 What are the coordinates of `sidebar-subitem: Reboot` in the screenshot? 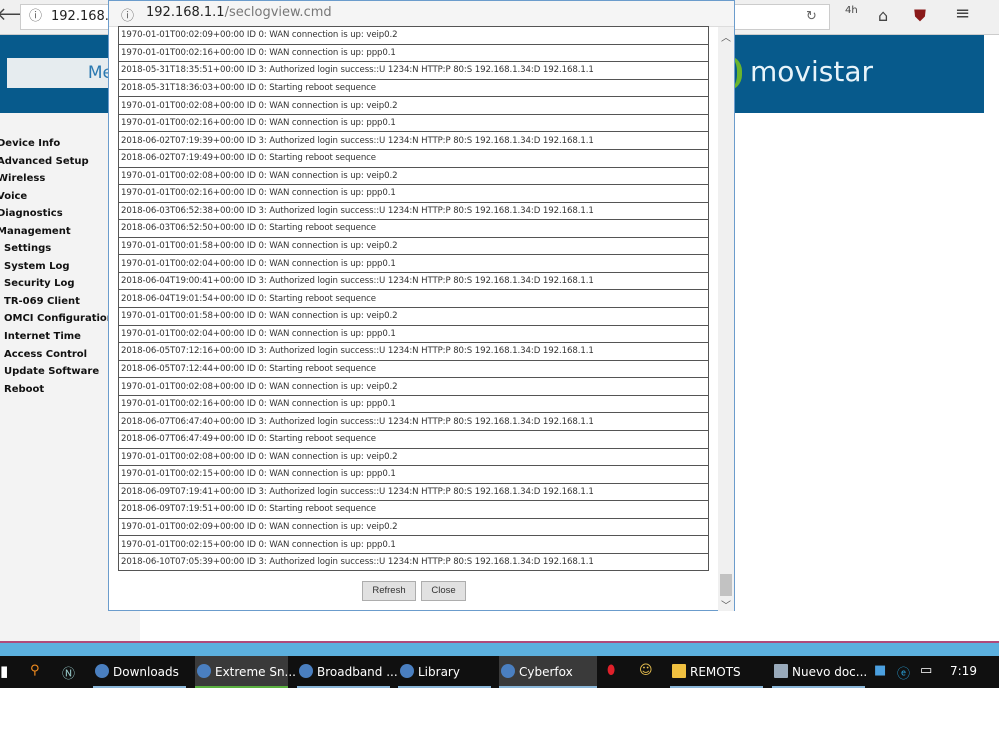 It's located at (24, 389).